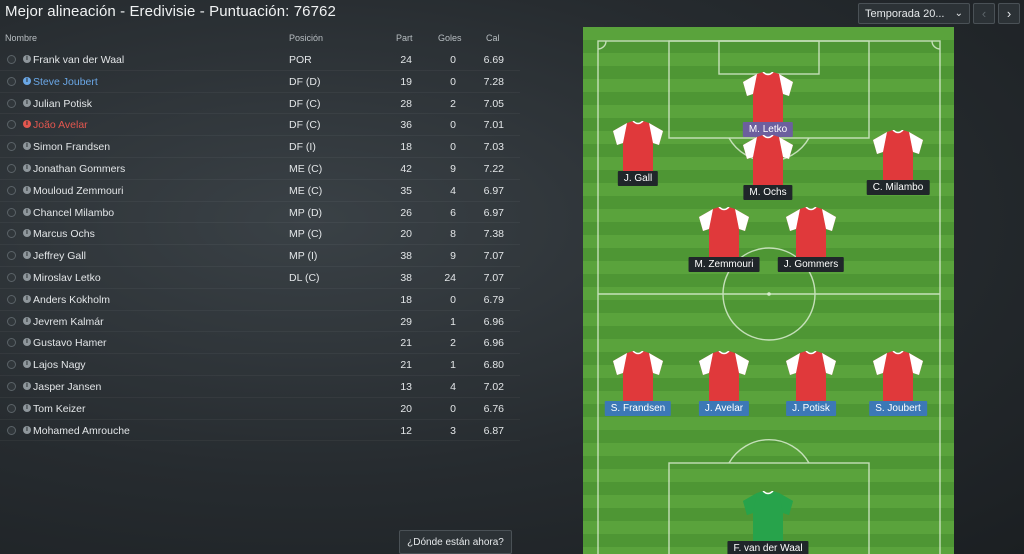 The height and width of the screenshot is (554, 1024). I want to click on player-name: Mohamed Amrouche, so click(81, 431).